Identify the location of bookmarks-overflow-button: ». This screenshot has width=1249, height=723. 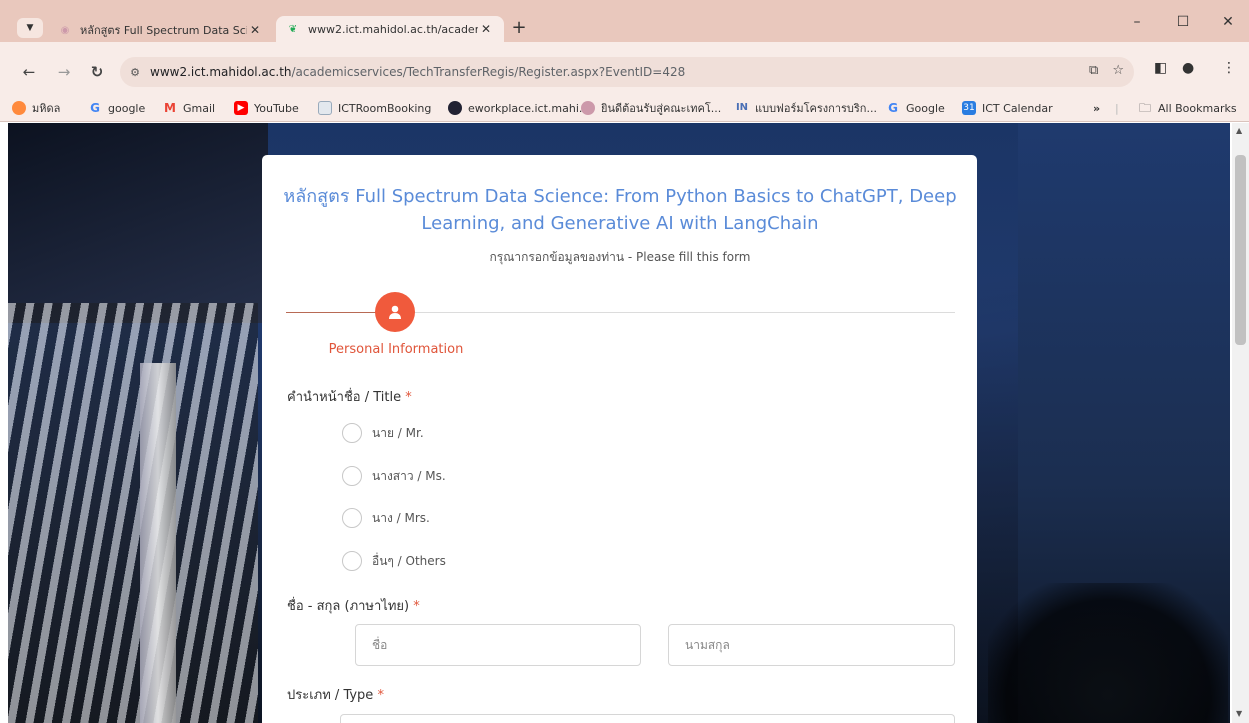
(1096, 108).